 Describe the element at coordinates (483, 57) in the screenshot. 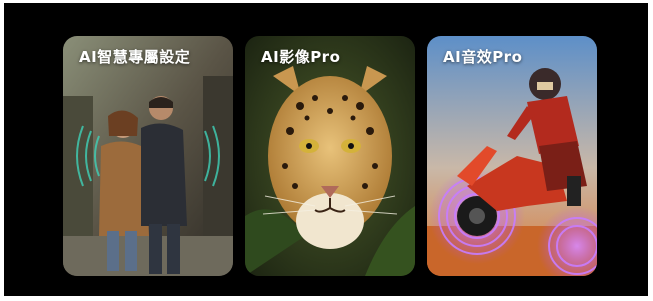

I see `card-title: AI音效Pro` at that location.